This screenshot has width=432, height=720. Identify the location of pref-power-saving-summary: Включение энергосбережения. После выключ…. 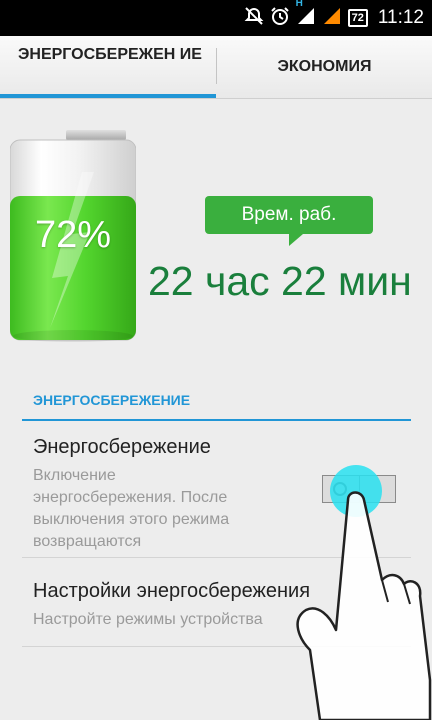
(131, 509).